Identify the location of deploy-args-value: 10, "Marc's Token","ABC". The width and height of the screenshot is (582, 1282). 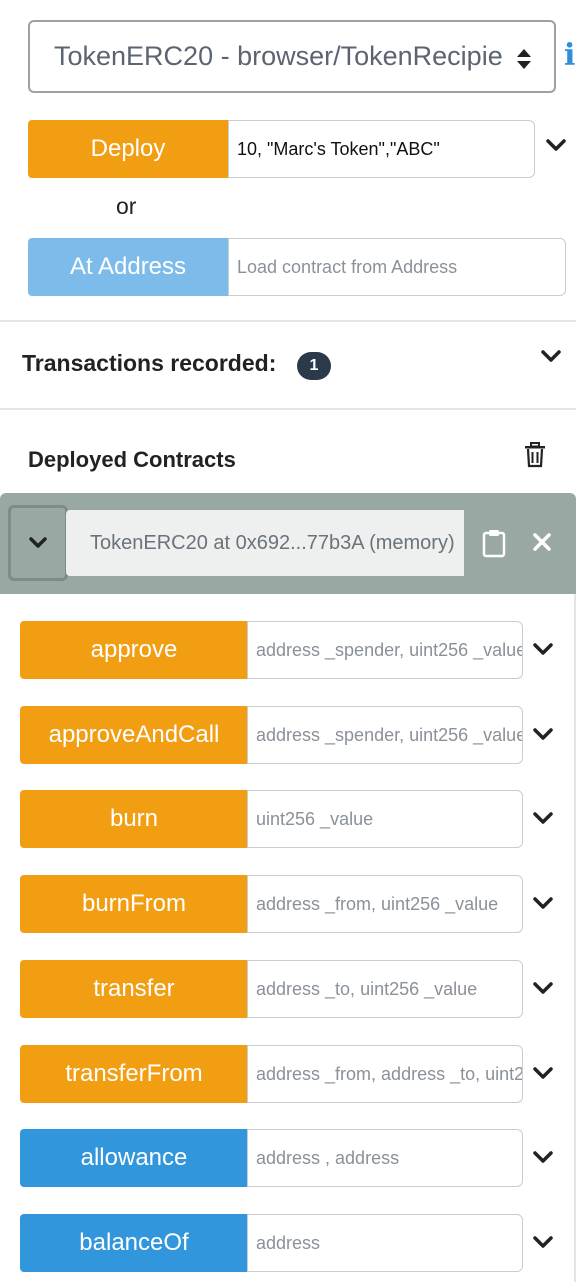
(338, 148).